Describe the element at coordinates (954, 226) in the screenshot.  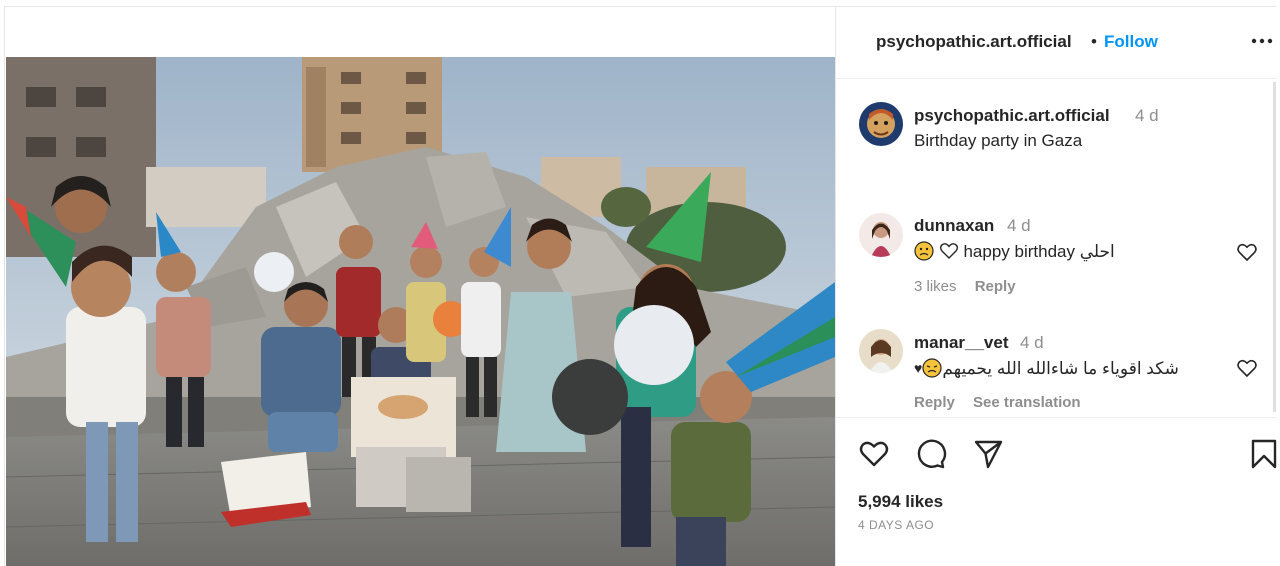
I see `comment-username: dunnaxan` at that location.